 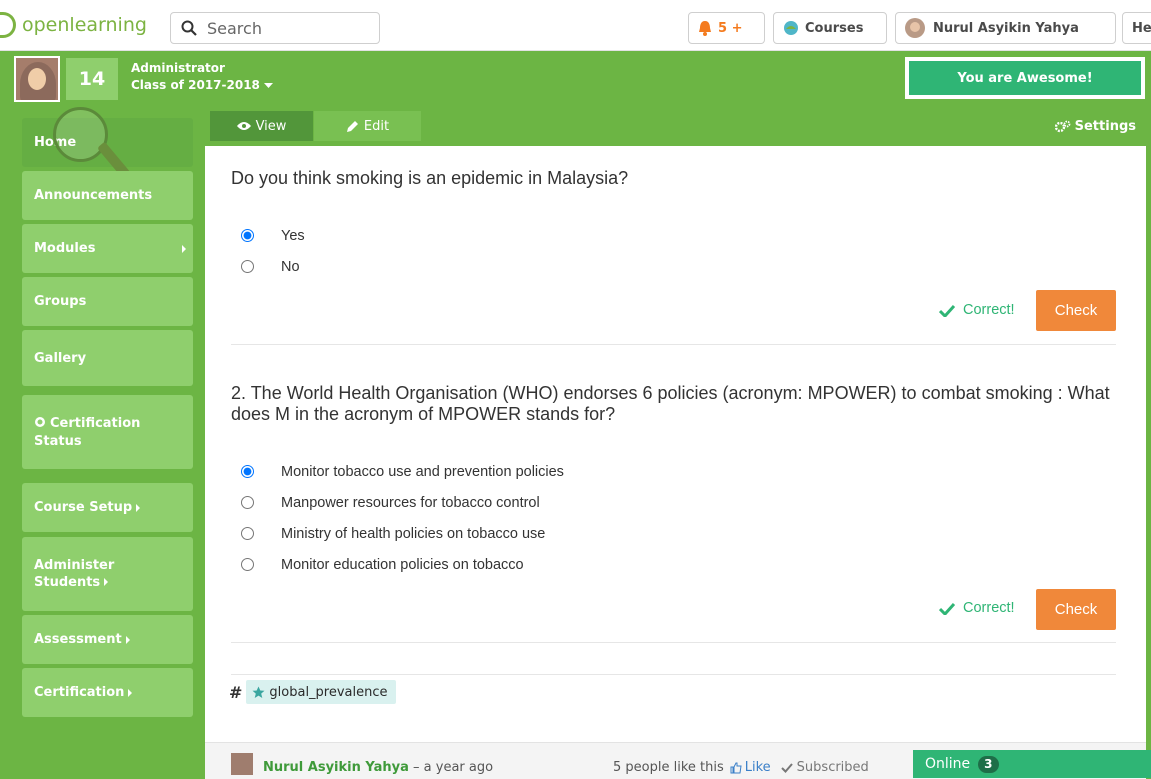 I want to click on help-button: He, so click(x=1136, y=28).